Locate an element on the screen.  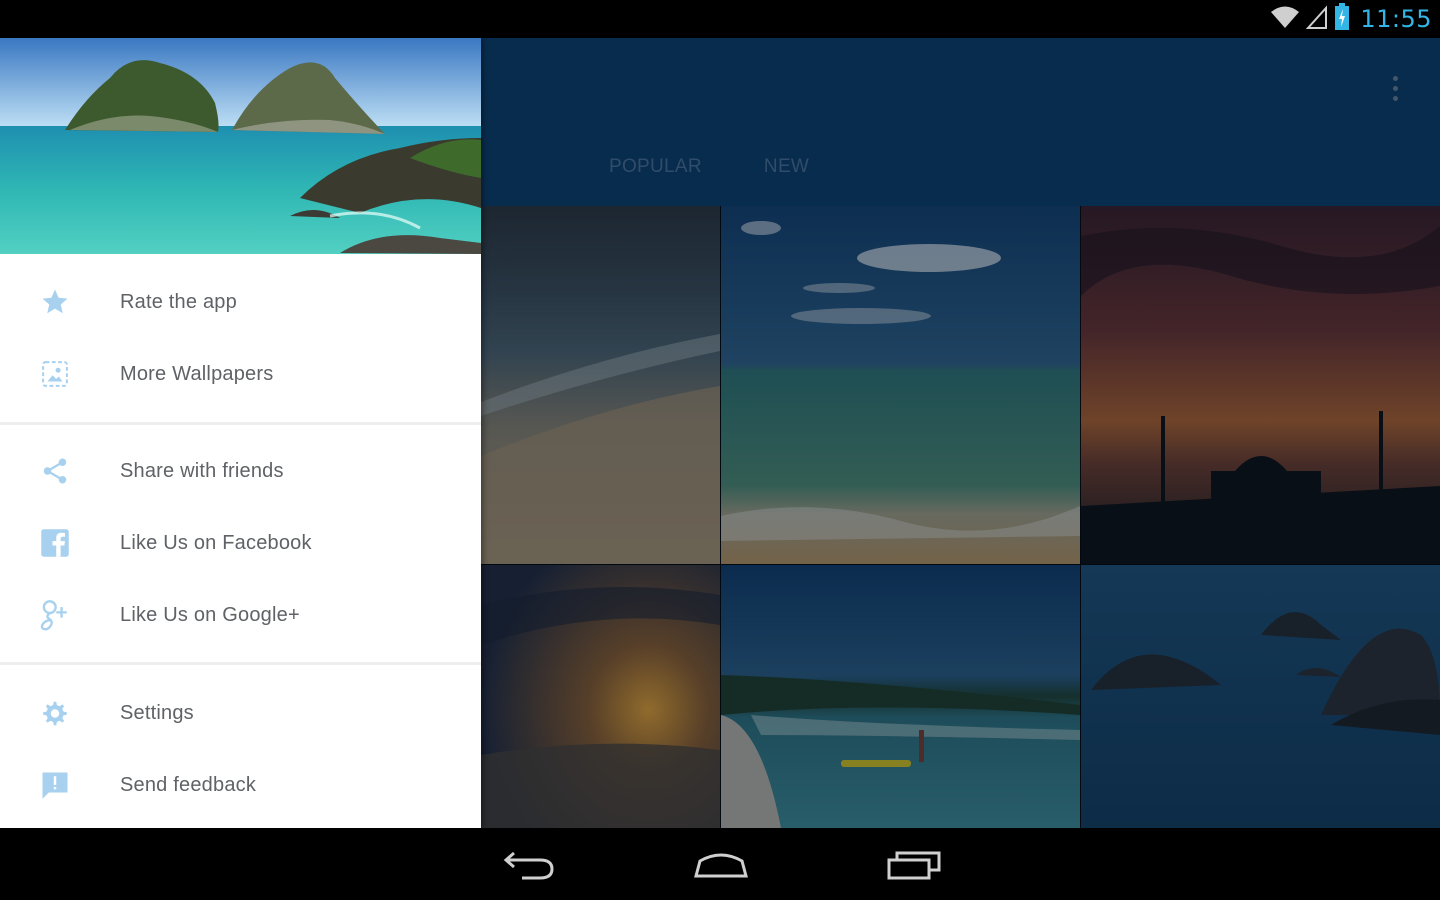
wallpaper-ocean-clouds is located at coordinates (900, 385).